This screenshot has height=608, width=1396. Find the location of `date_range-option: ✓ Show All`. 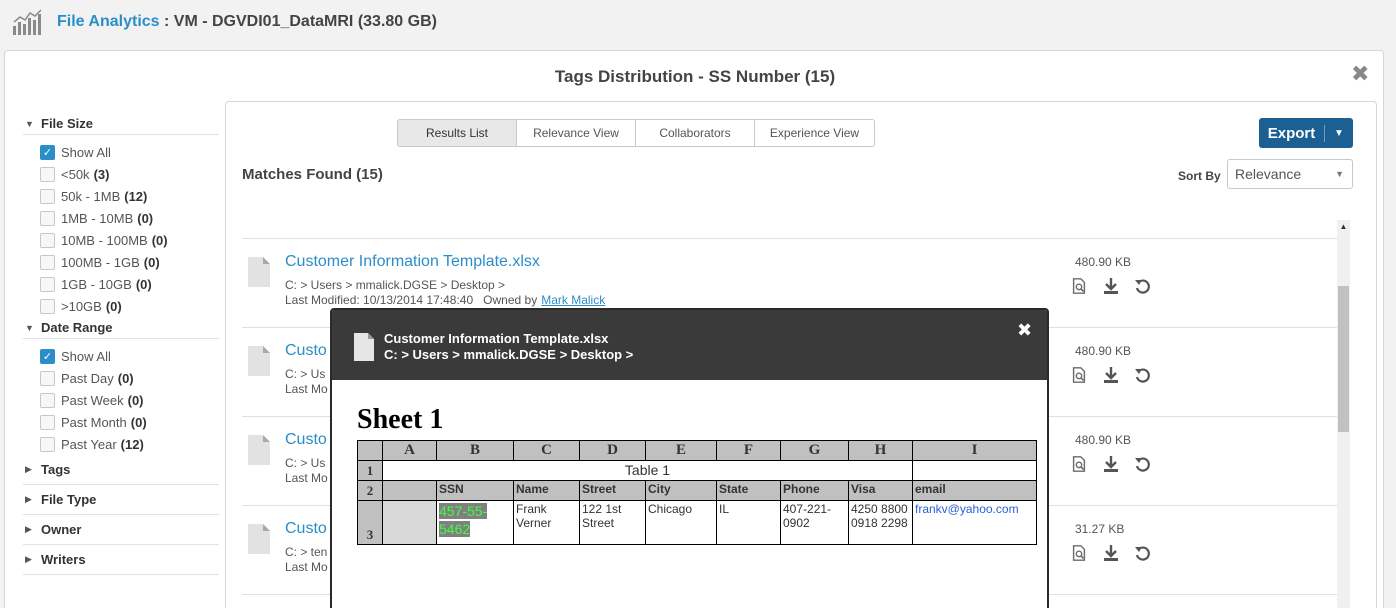

date_range-option: ✓ Show All is located at coordinates (121, 356).